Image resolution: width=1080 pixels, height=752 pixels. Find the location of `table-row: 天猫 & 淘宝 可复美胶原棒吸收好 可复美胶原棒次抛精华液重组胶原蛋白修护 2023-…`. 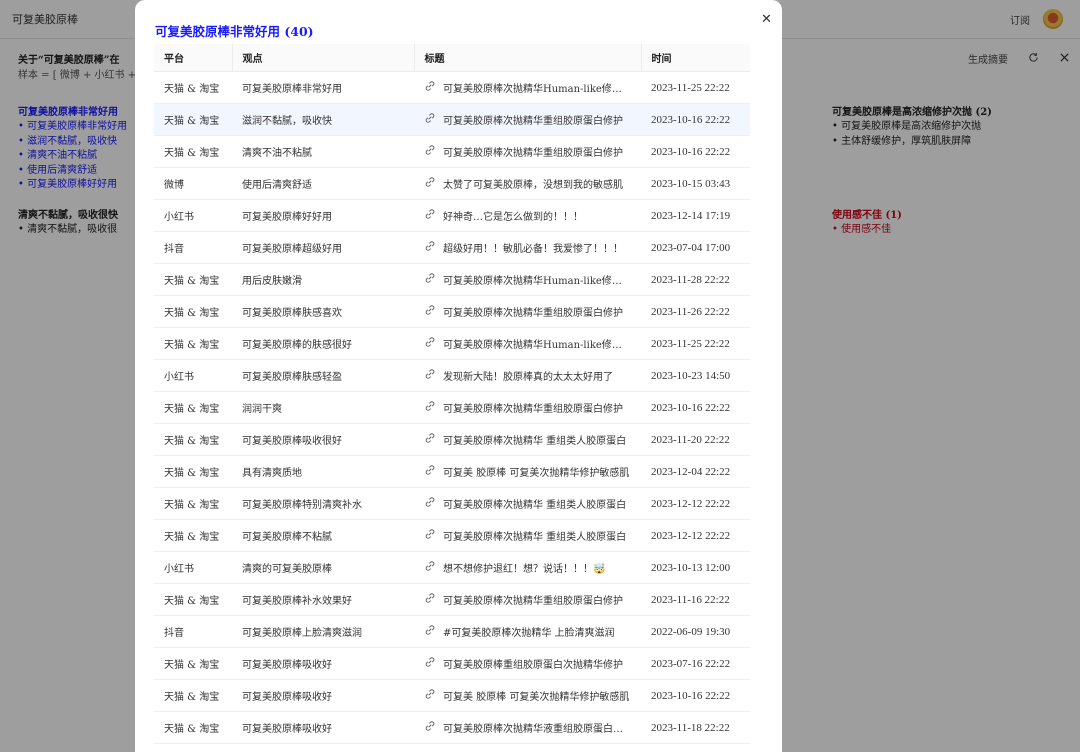

table-row: 天猫 & 淘宝 可复美胶原棒吸收好 可复美胶原棒次抛精华液重组胶原蛋白修护 2023-… is located at coordinates (452, 727).